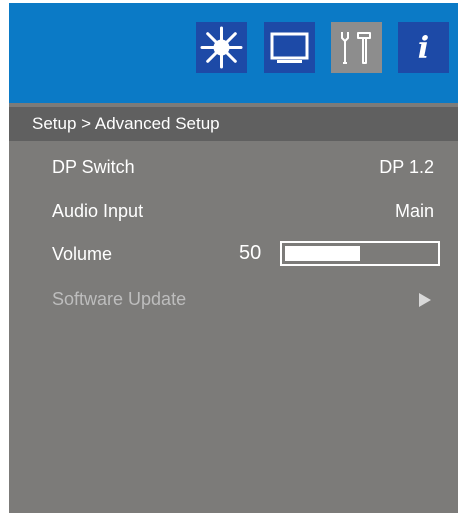  What do you see at coordinates (233, 300) in the screenshot?
I see `menu-item-software-update: Software Update` at bounding box center [233, 300].